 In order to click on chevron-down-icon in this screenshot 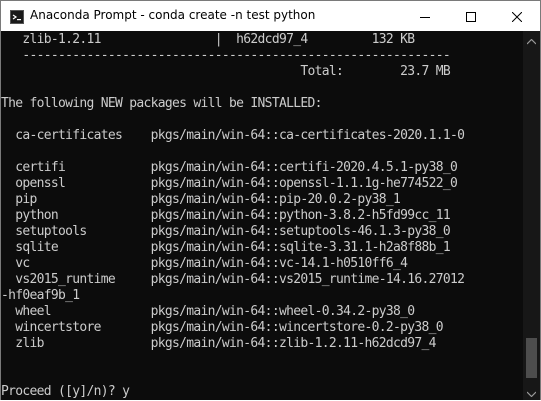, I will do `click(531, 391)`.